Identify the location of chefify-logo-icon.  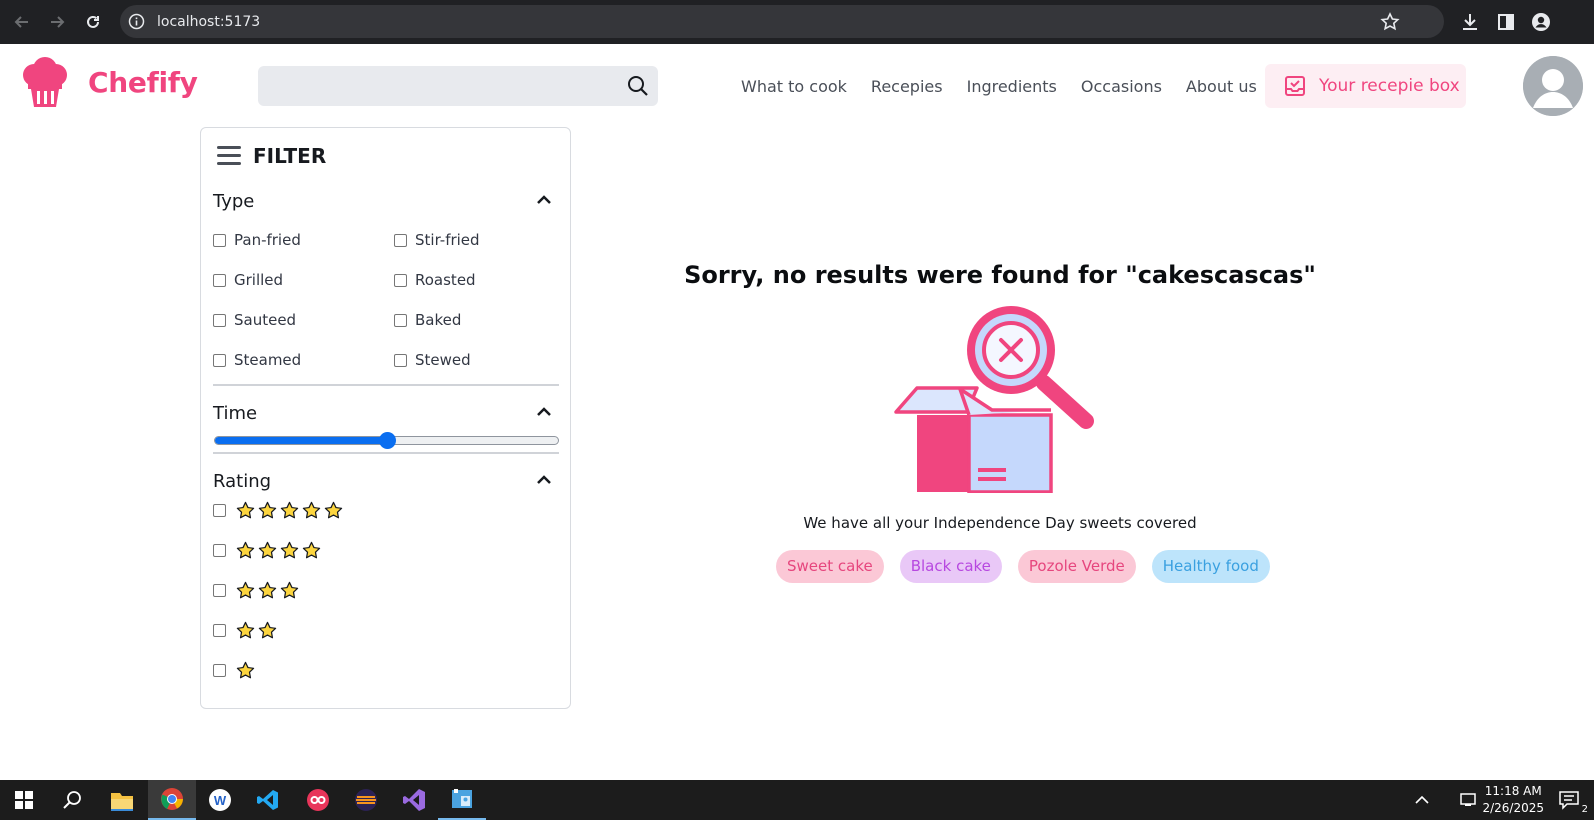
(45, 83).